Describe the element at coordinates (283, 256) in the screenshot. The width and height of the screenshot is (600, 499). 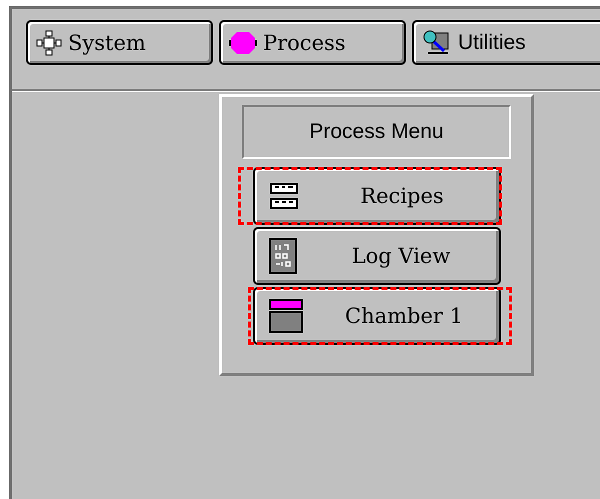
I see `log-grid-icon` at that location.